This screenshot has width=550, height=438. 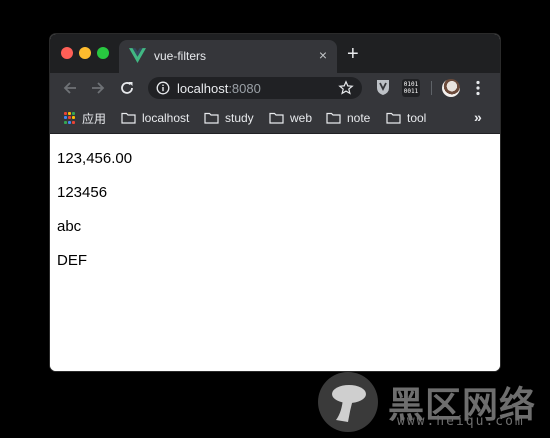 I want to click on tab-strip: vue-filters × +, so click(x=275, y=53).